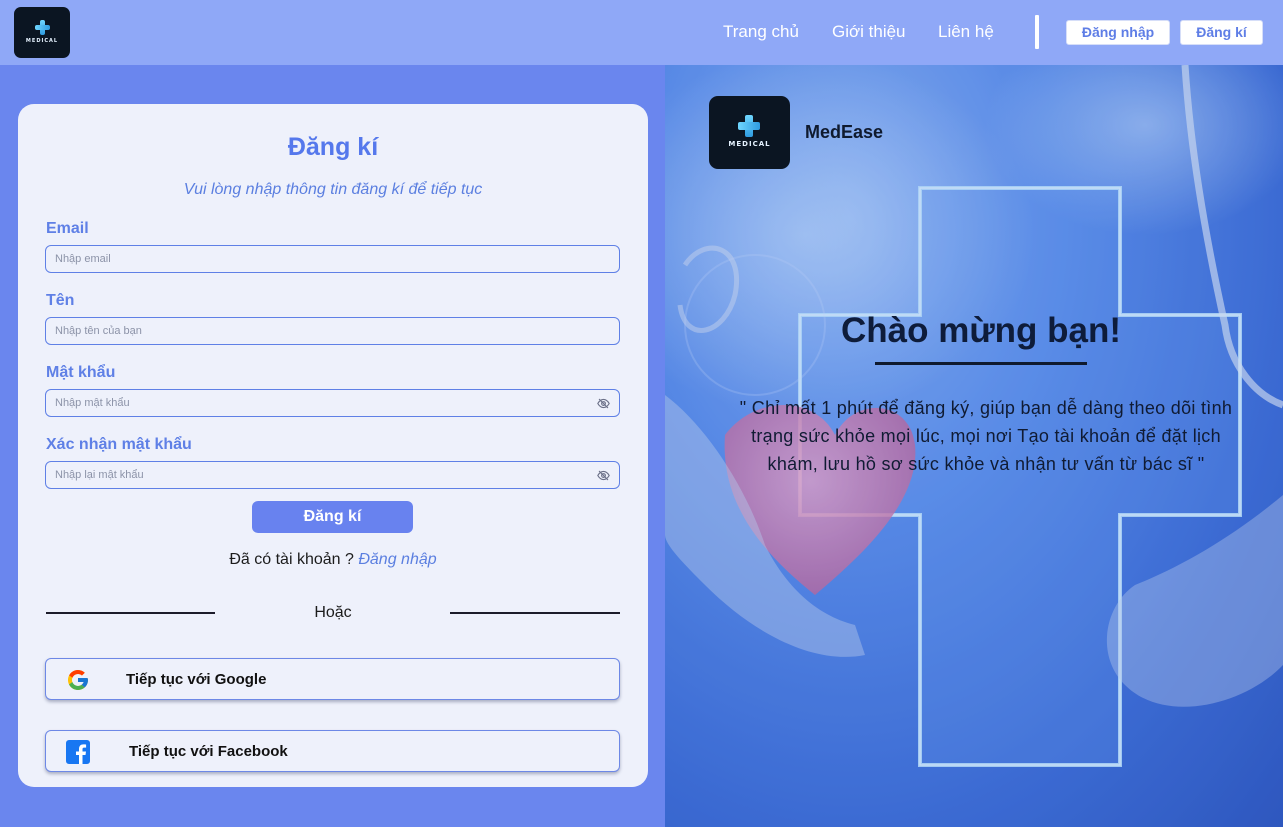 The width and height of the screenshot is (1283, 827). What do you see at coordinates (749, 144) in the screenshot?
I see `hero-logo-text: MEDICAL` at bounding box center [749, 144].